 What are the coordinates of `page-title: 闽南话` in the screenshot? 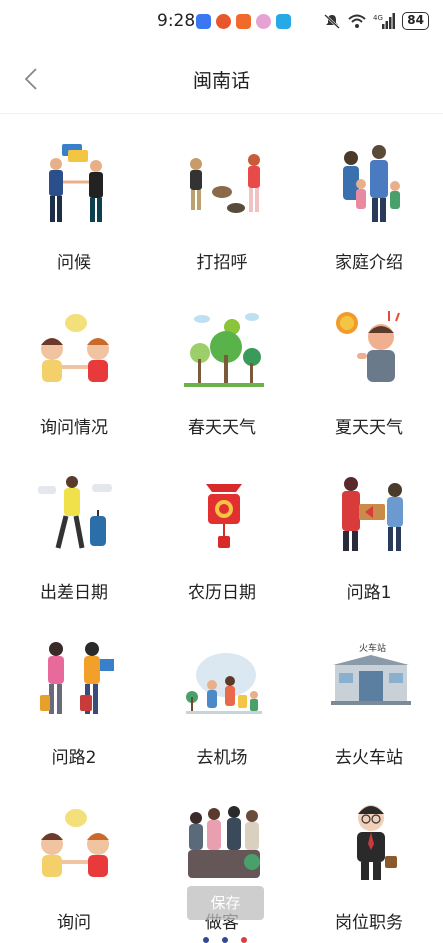 It's located at (221, 81).